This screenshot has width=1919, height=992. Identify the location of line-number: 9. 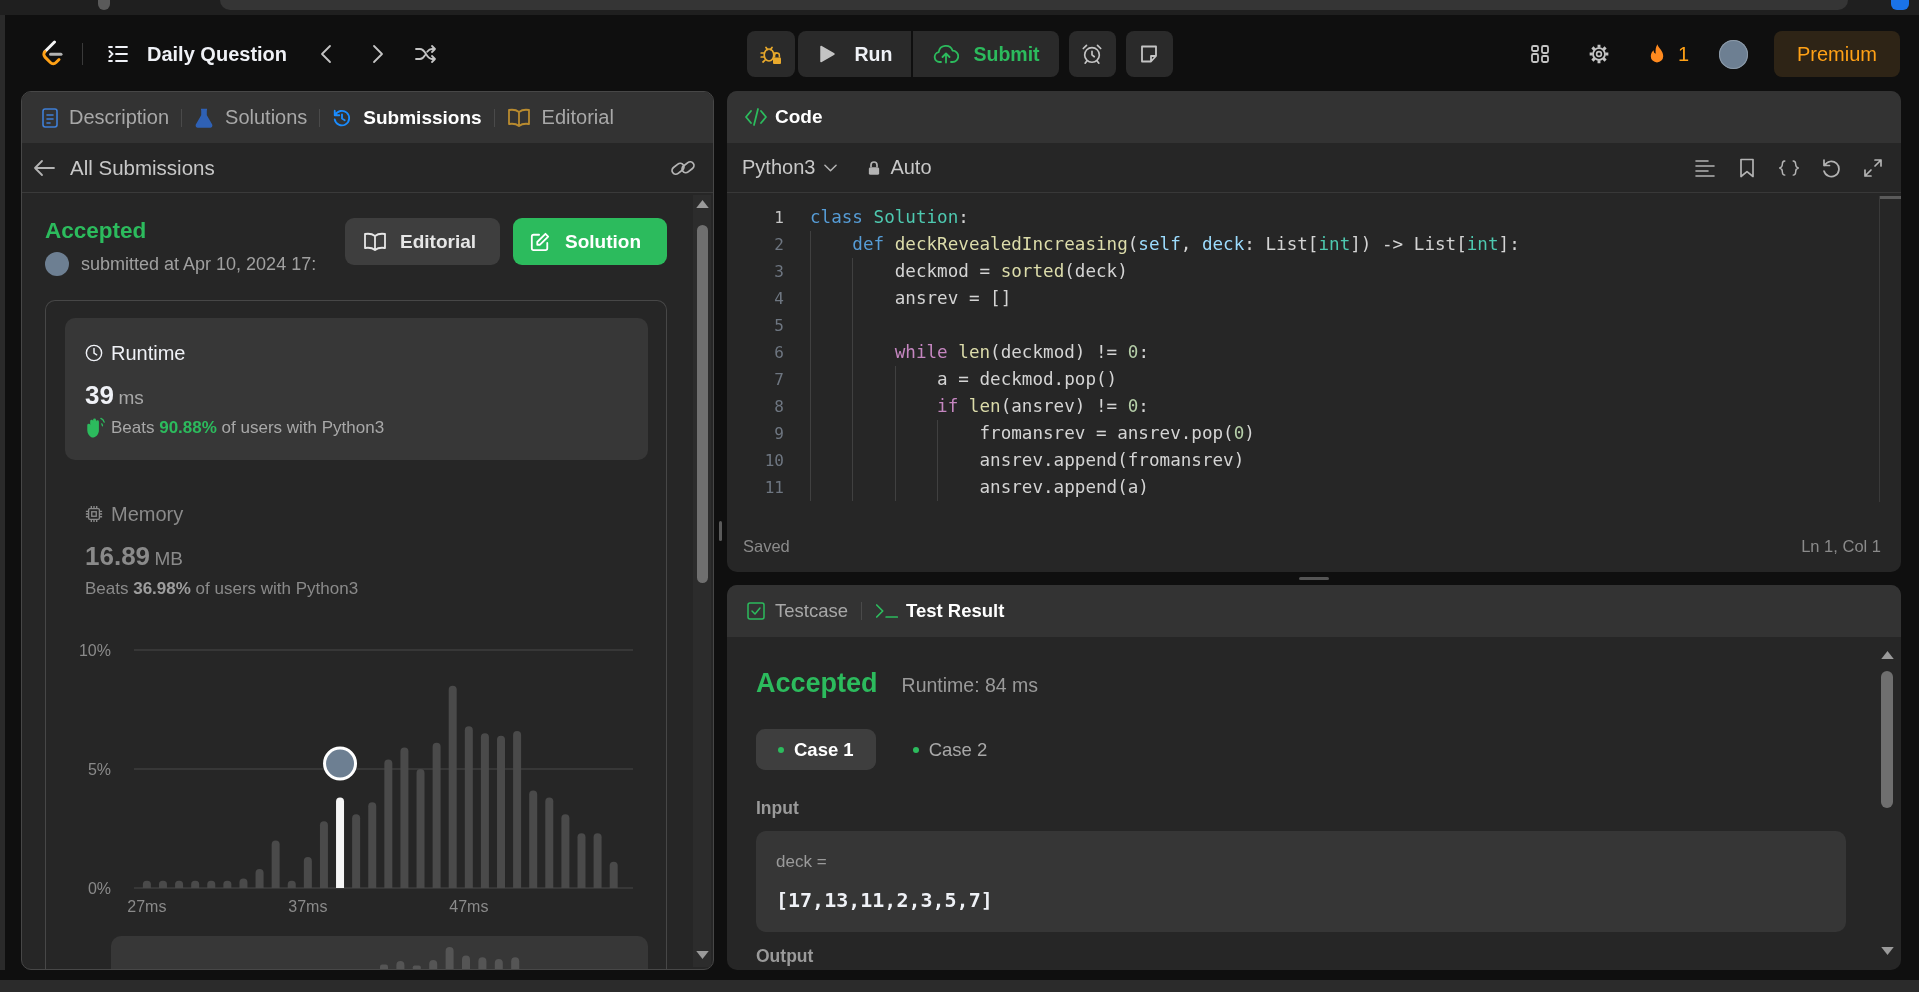
(778, 434).